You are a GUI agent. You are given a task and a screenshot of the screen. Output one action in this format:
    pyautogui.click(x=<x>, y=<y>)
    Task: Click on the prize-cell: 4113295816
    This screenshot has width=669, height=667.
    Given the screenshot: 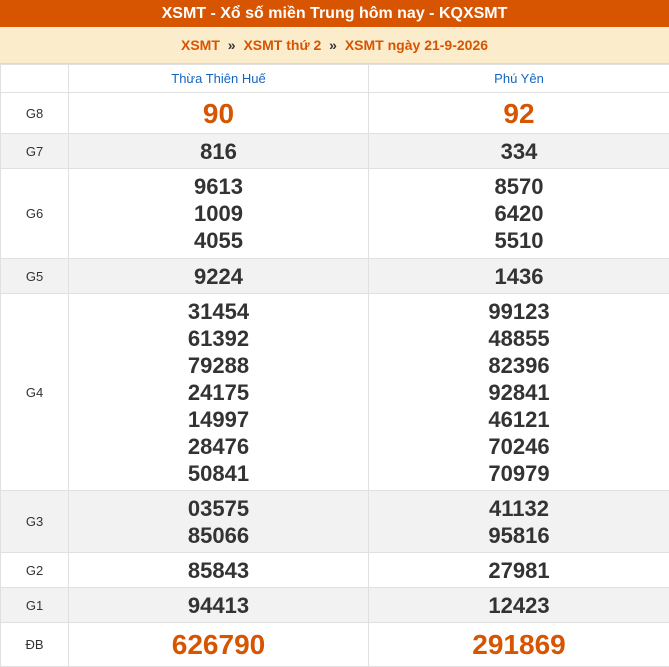 What is the action you would take?
    pyautogui.click(x=519, y=522)
    